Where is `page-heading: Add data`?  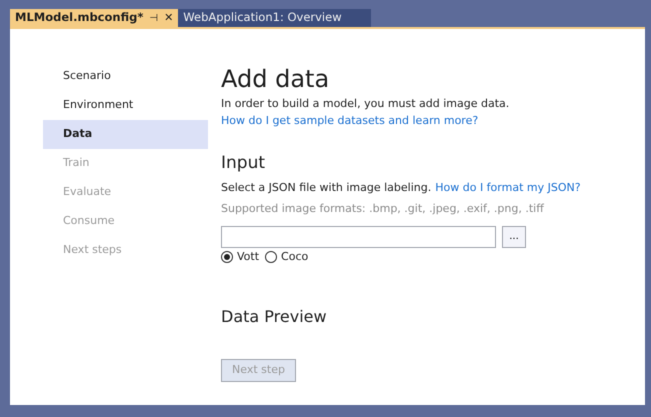 page-heading: Add data is located at coordinates (275, 79).